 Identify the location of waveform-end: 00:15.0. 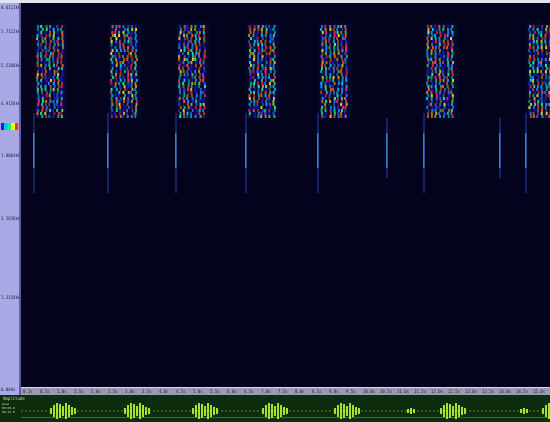
(8, 412).